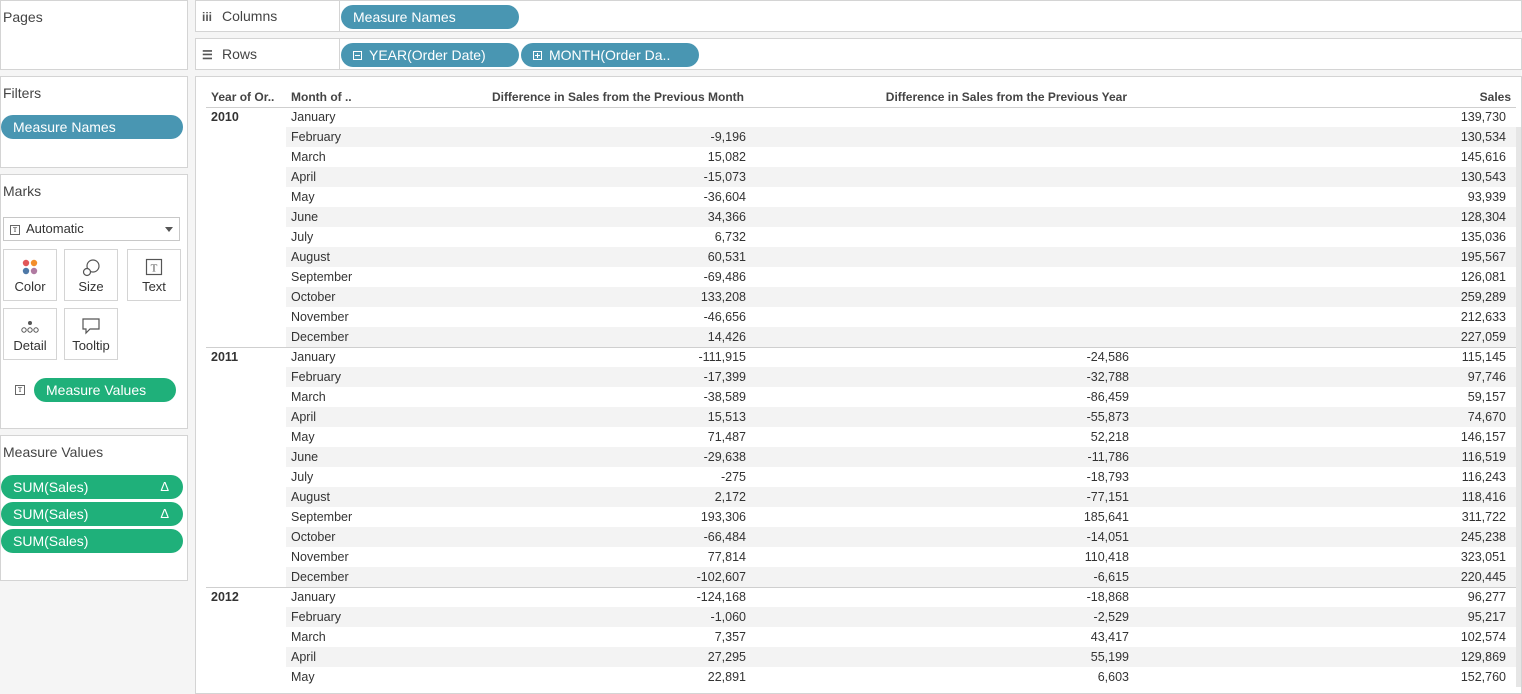  What do you see at coordinates (92, 127) in the screenshot?
I see `filter-pill-measure-names: Measure Names` at bounding box center [92, 127].